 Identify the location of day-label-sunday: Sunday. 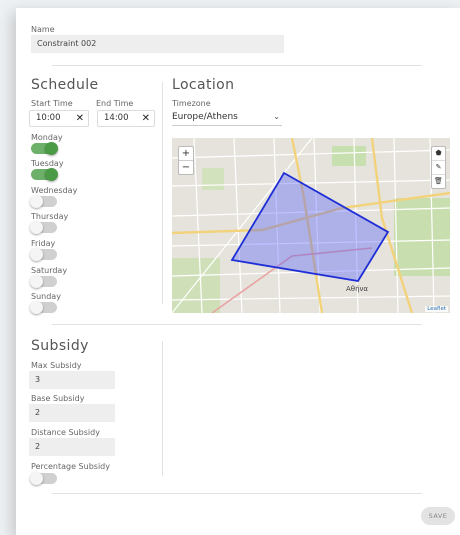
(46, 296).